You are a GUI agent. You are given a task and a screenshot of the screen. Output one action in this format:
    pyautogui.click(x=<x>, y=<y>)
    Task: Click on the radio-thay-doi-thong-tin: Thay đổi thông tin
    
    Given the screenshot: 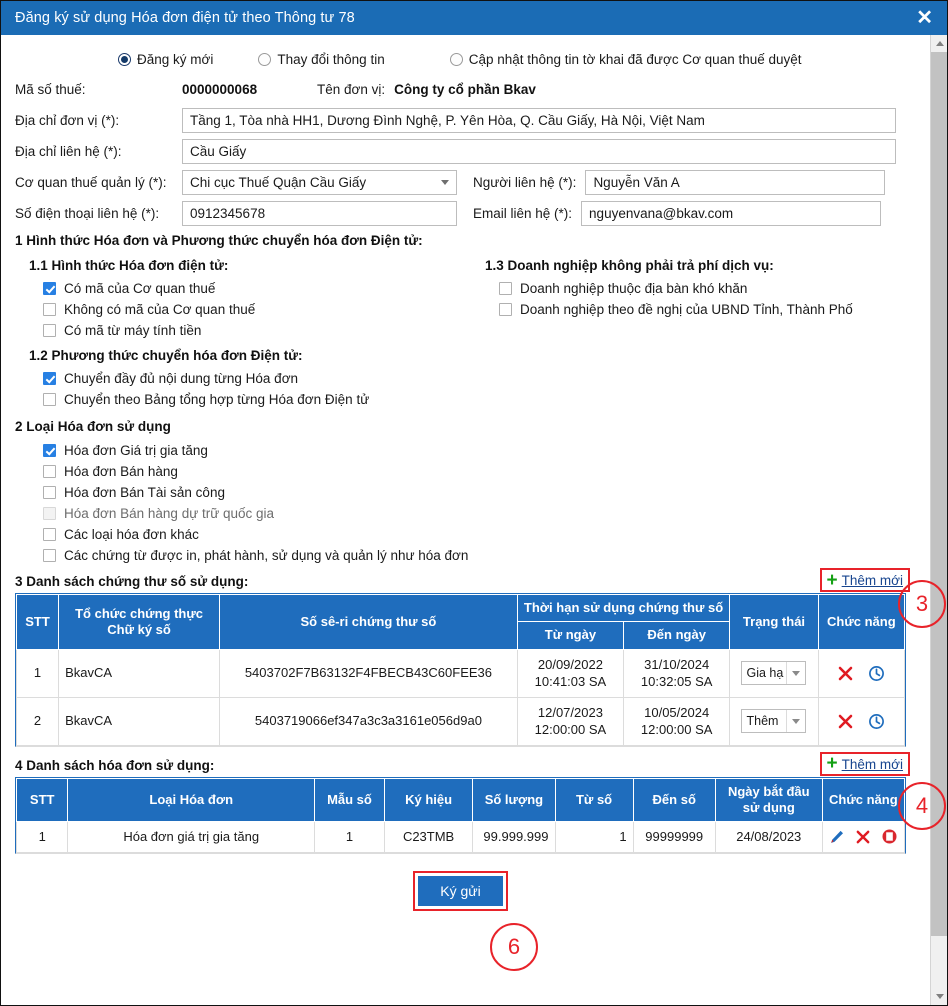 What is the action you would take?
    pyautogui.click(x=321, y=59)
    